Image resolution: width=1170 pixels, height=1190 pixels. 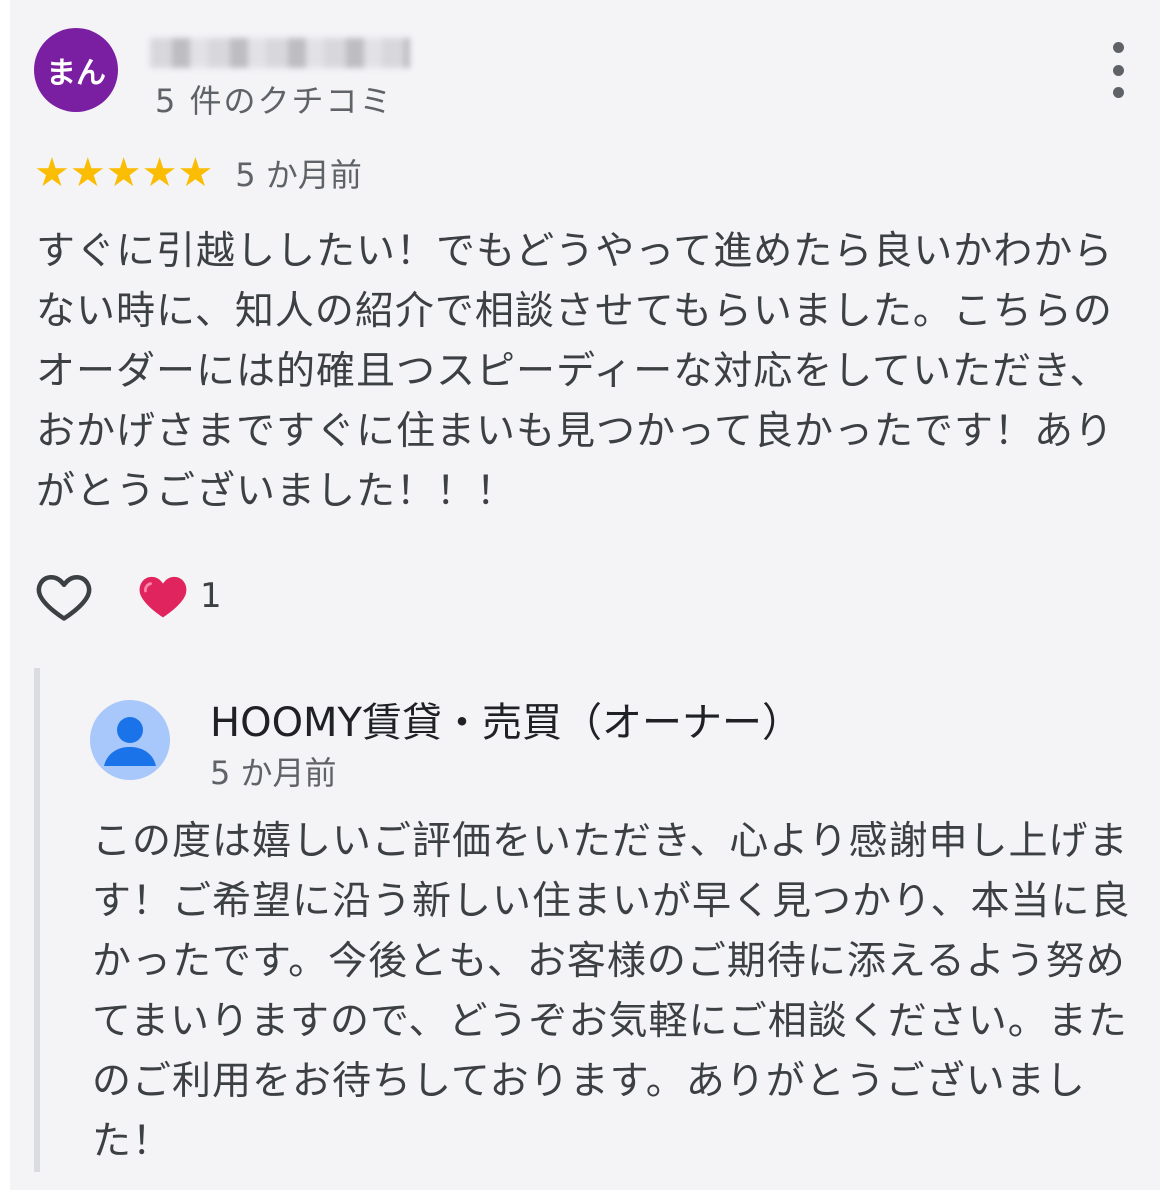 I want to click on more-vert-icon, so click(x=1118, y=70).